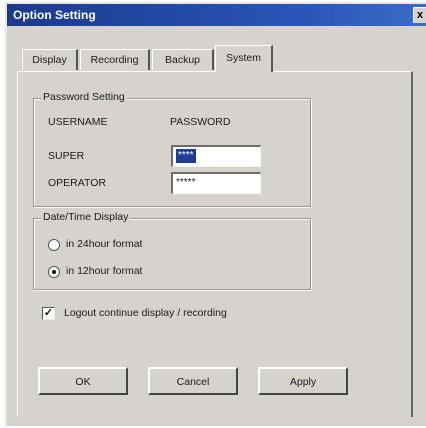 This screenshot has height=428, width=426. Describe the element at coordinates (54, 15) in the screenshot. I see `window-title: Option Setting` at that location.